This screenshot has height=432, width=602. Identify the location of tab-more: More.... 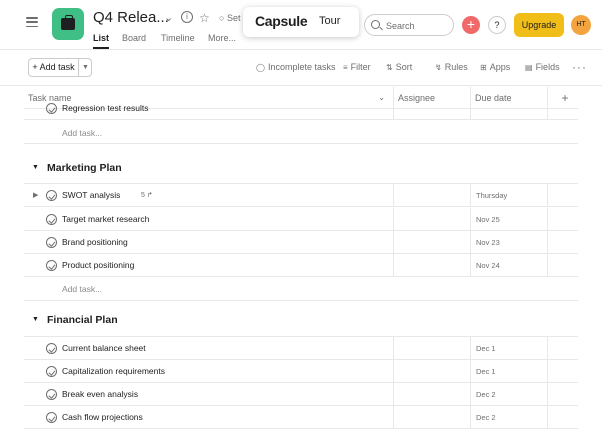
(222, 38).